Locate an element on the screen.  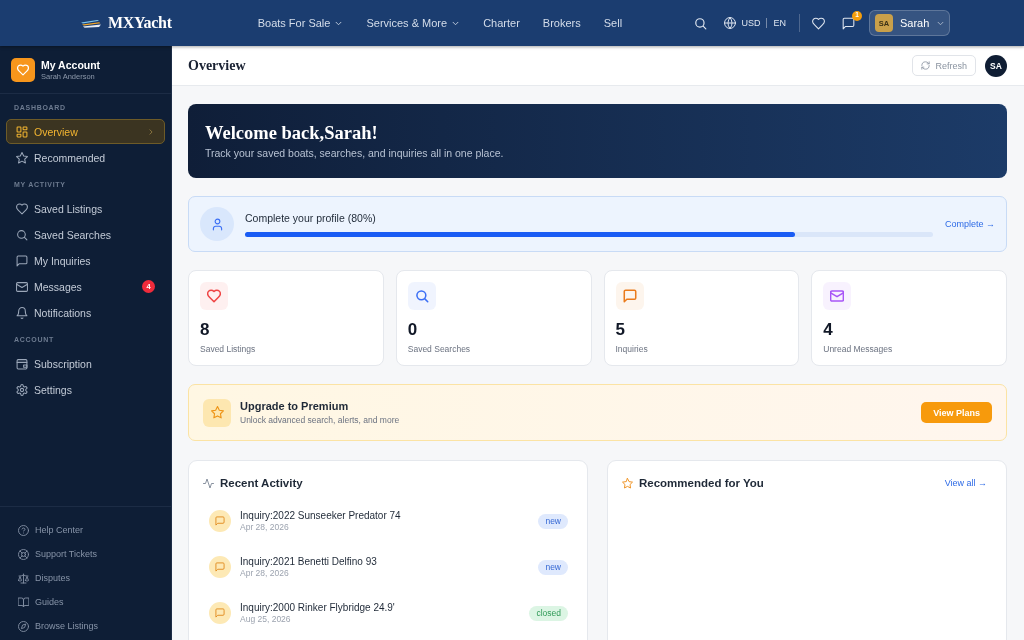
sidebar-item: Support Tickets is located at coordinates (85, 554).